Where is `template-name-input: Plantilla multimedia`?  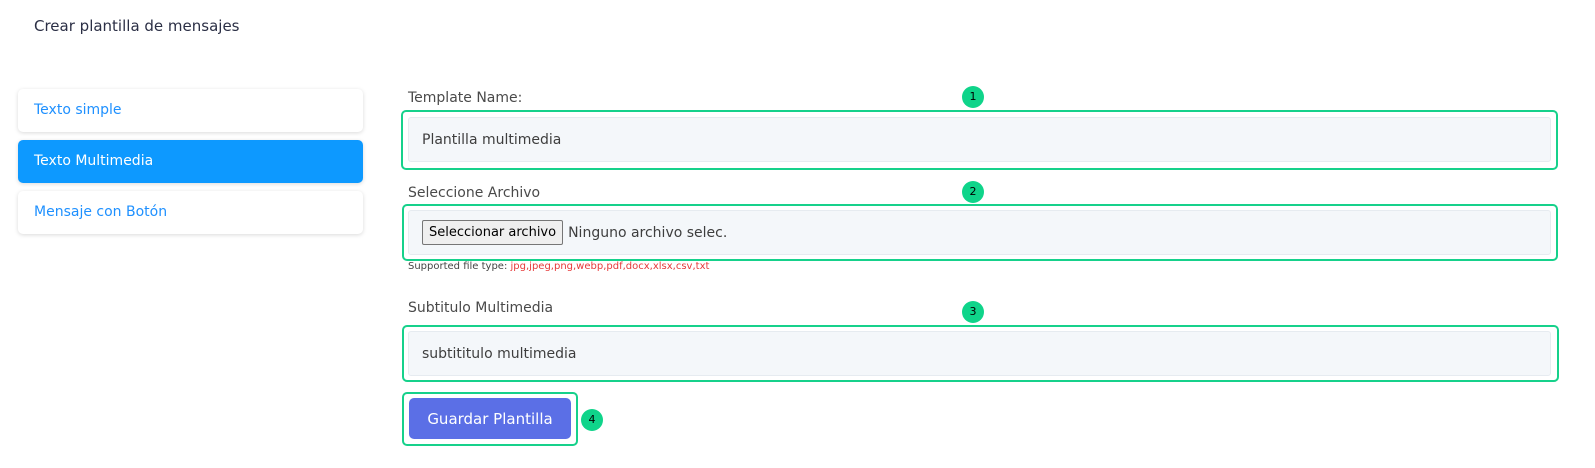
template-name-input: Plantilla multimedia is located at coordinates (979, 139).